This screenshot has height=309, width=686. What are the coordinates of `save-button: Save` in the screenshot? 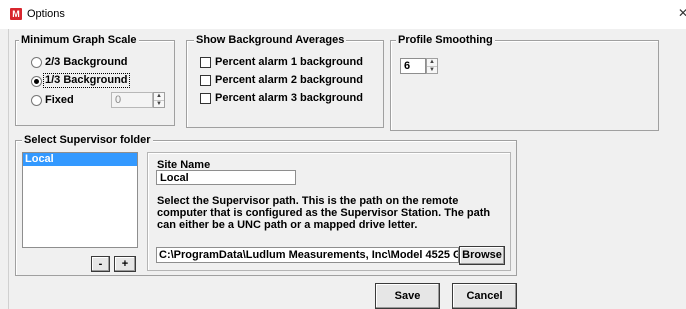 It's located at (407, 296).